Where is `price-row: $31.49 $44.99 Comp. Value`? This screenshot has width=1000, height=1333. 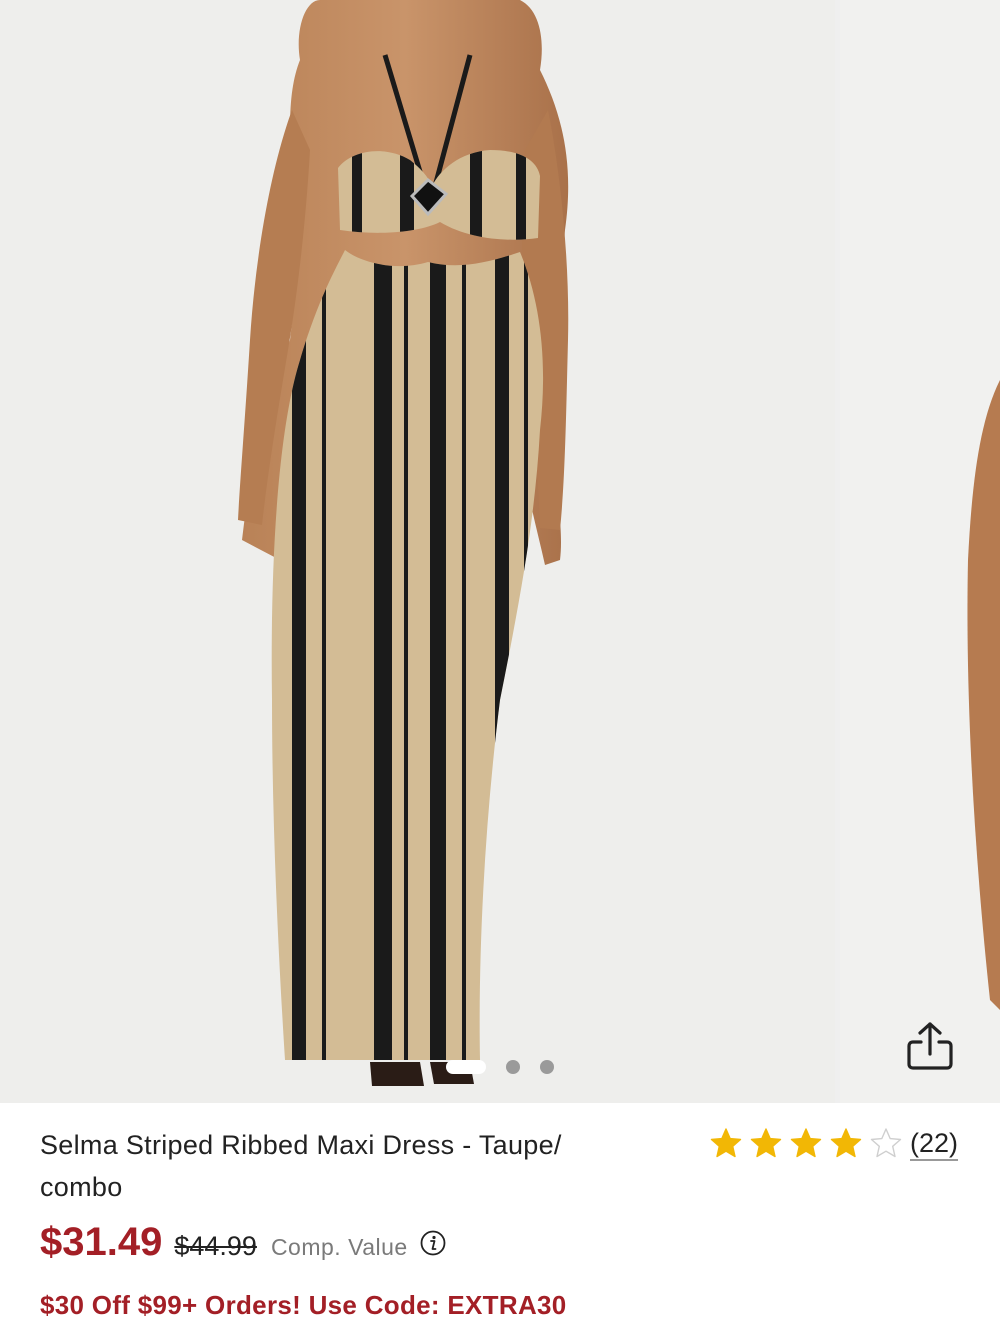 price-row: $31.49 $44.99 Comp. Value is located at coordinates (243, 1242).